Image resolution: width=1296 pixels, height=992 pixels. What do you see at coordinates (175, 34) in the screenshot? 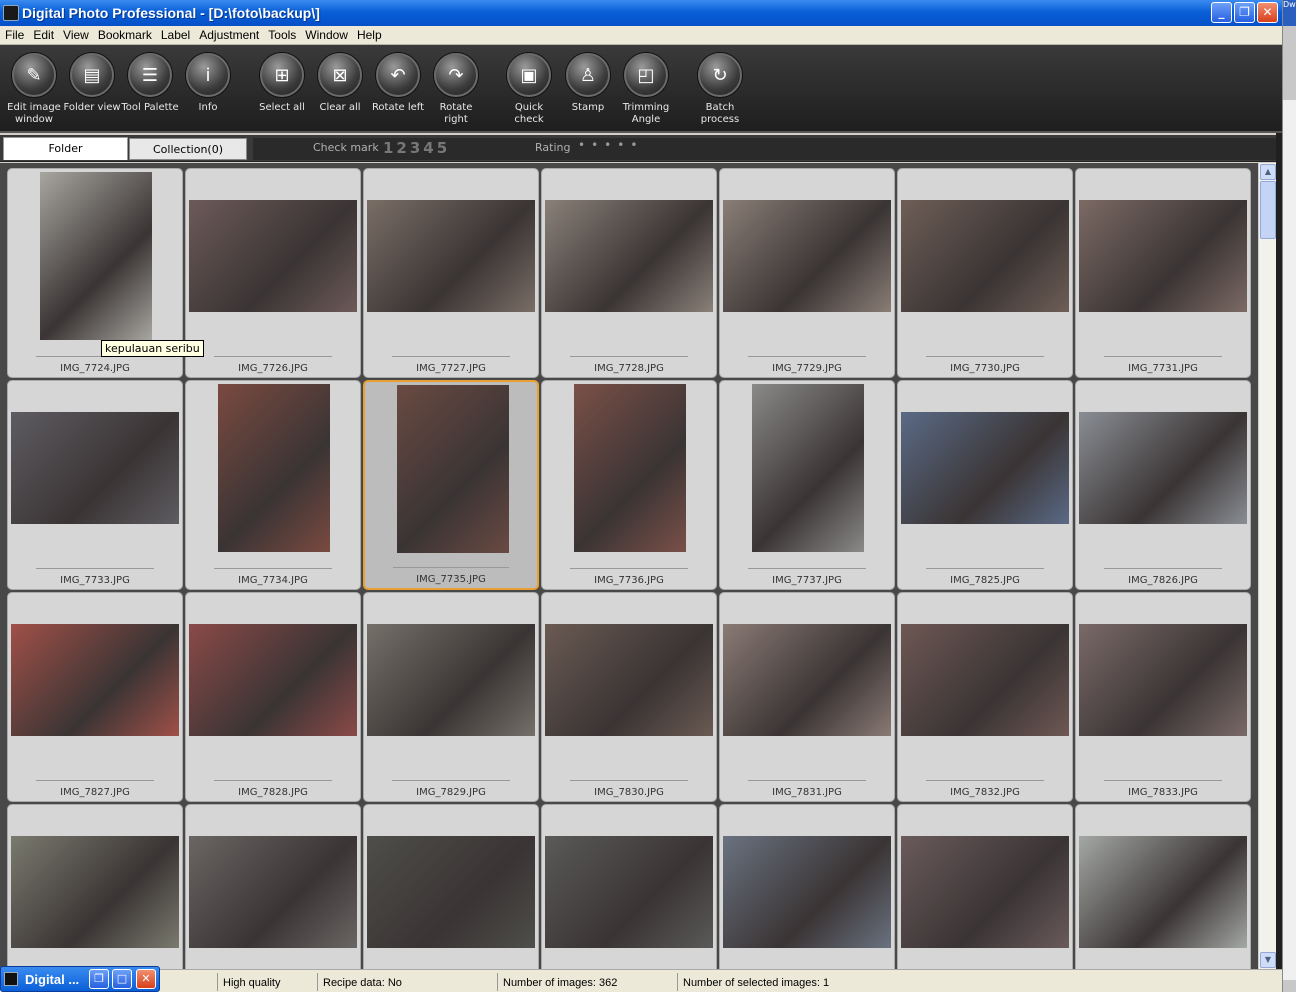
I see `menu-item-label: Label` at bounding box center [175, 34].